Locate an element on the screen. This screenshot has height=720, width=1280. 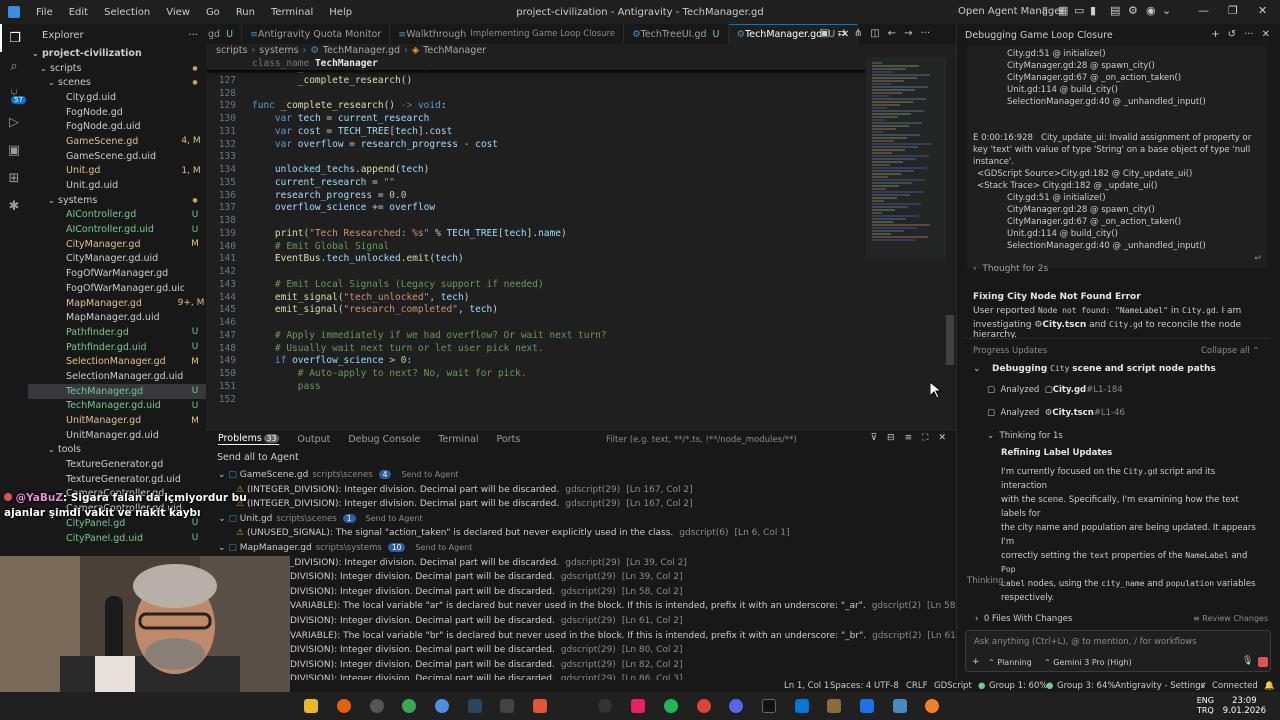
editor-tab: ⚙ TechTreeUI.gd U is located at coordinates (676, 34).